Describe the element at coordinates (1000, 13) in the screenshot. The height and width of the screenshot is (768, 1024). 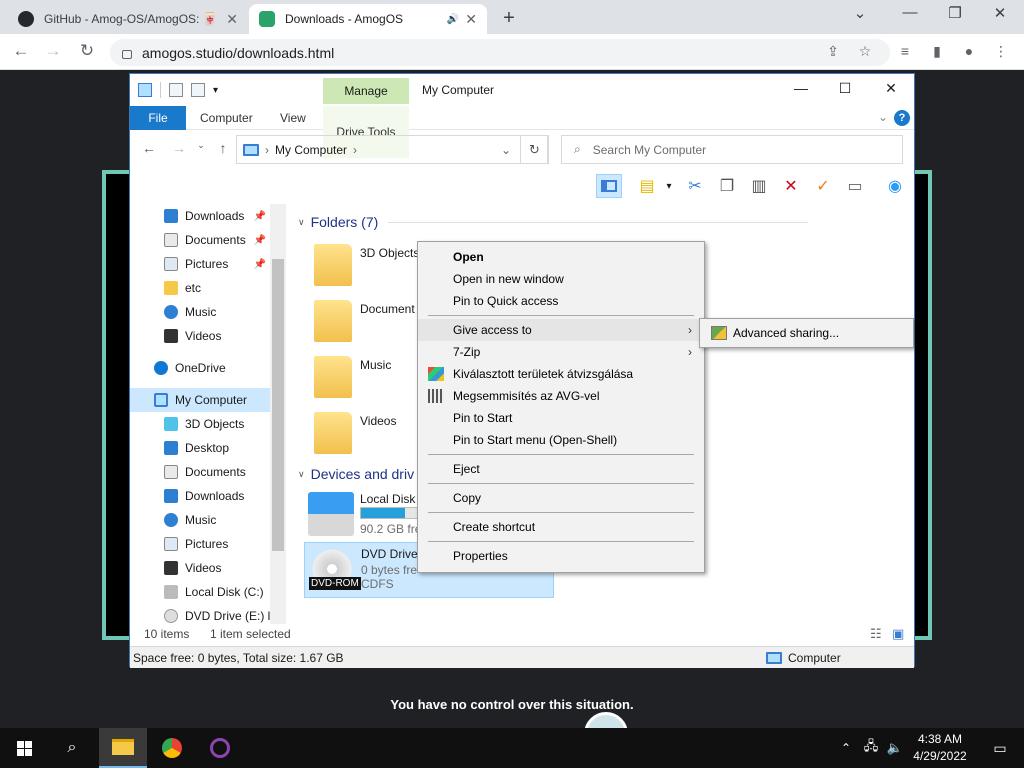
I see `close-window-icon: ✕` at that location.